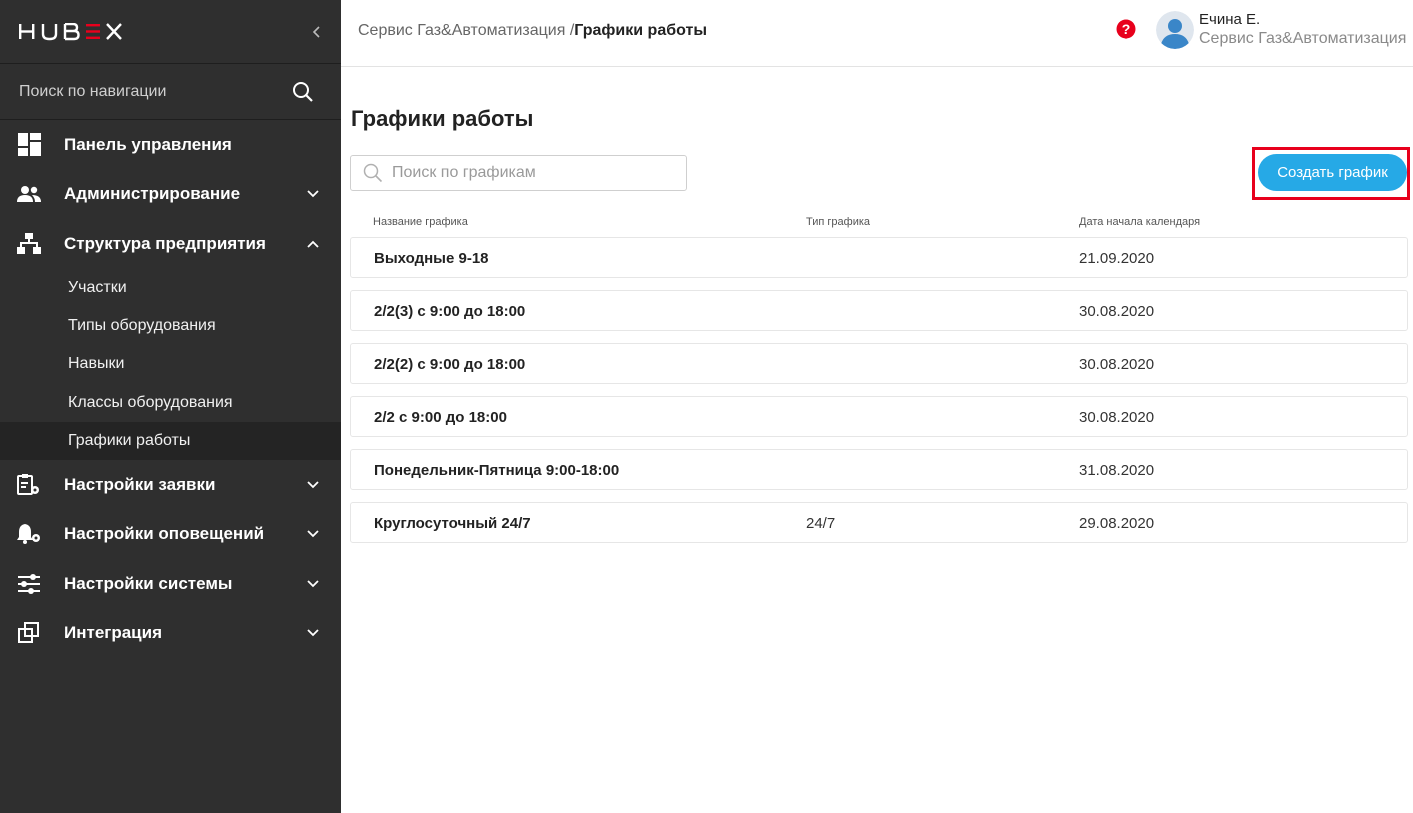 The height and width of the screenshot is (813, 1413). Describe the element at coordinates (29, 145) in the screenshot. I see `dashboard-icon` at that location.